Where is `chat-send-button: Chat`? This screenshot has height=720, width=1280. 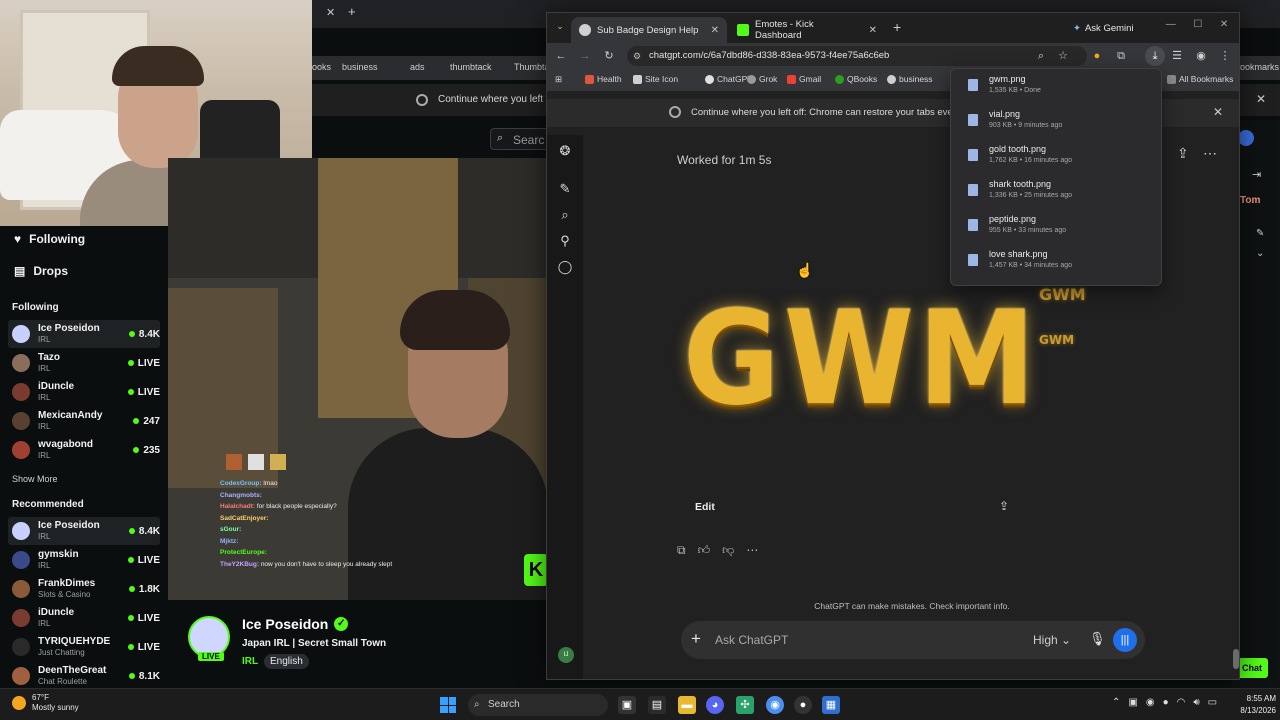 chat-send-button: Chat is located at coordinates (1252, 668).